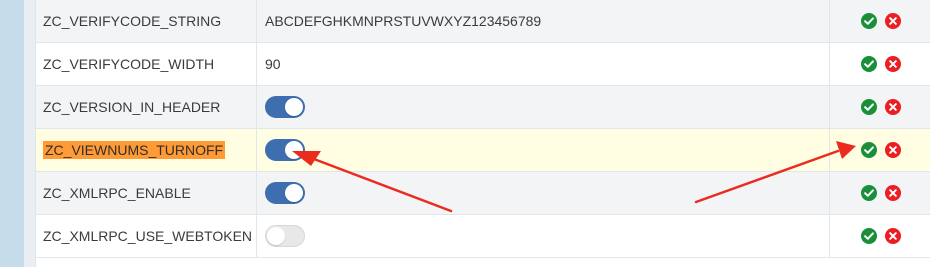 The width and height of the screenshot is (930, 267). Describe the element at coordinates (543, 64) in the screenshot. I see `setting-value-cell: 90` at that location.